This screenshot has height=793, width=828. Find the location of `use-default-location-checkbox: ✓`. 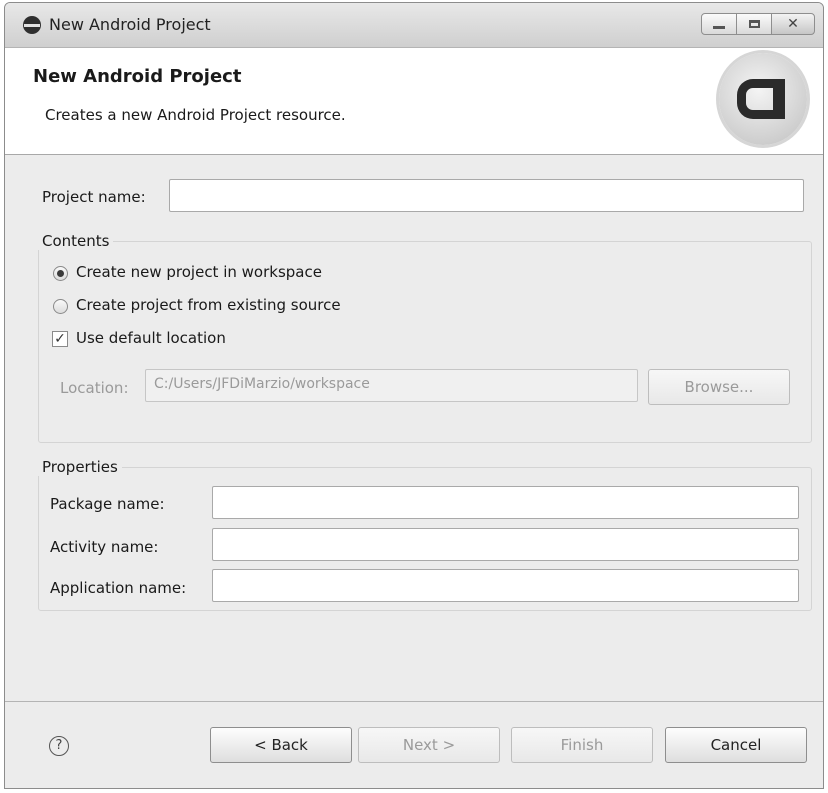

use-default-location-checkbox: ✓ is located at coordinates (60, 339).